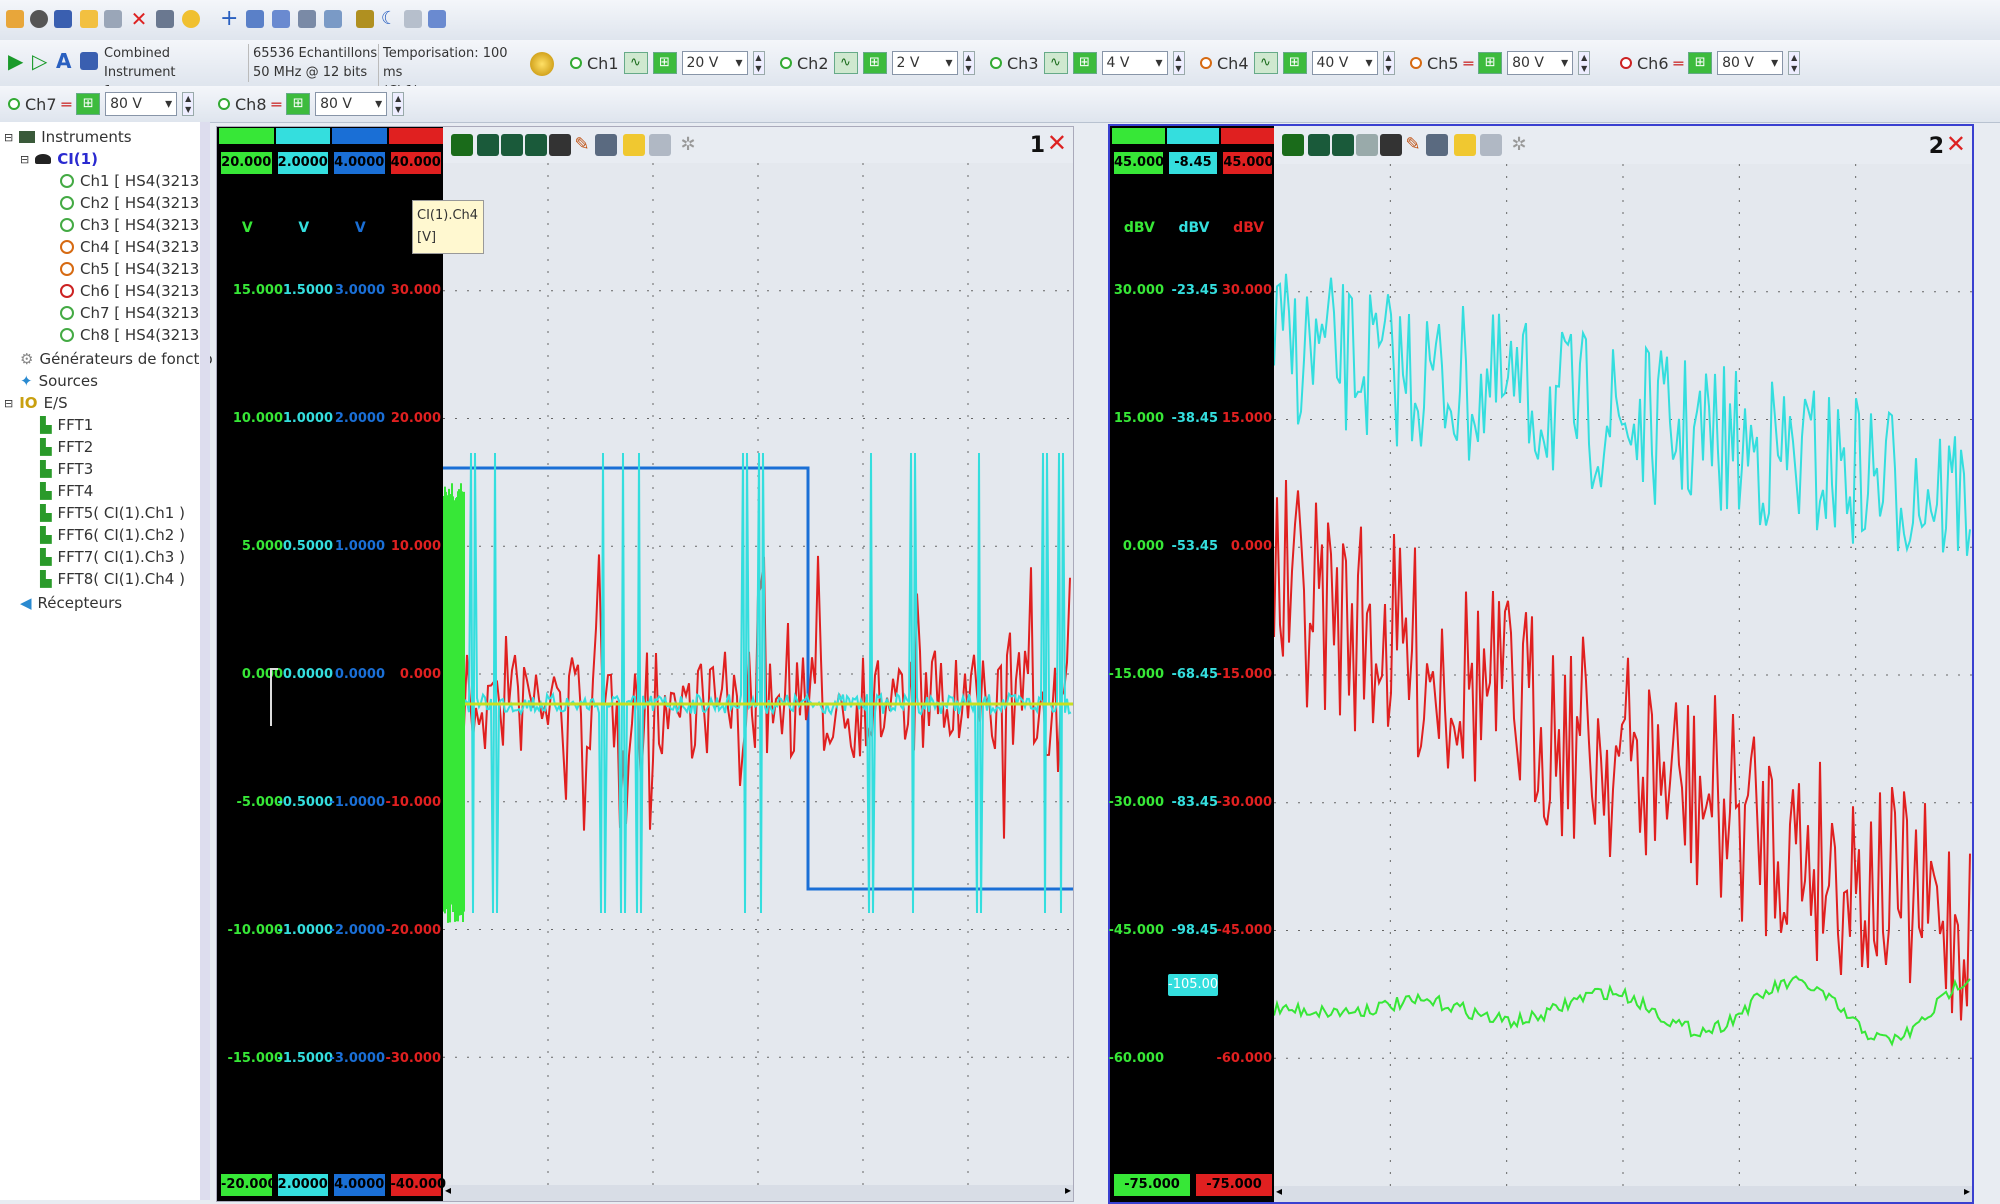  Describe the element at coordinates (1279, 1191) in the screenshot. I see `arrow-left-icon: ◂` at that location.